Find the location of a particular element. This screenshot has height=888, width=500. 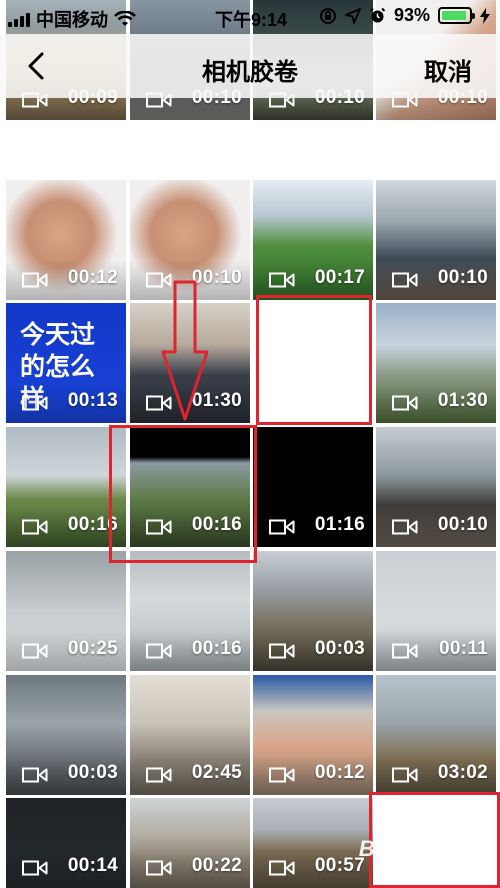

video-thumbnail: 02:45 is located at coordinates (190, 735).